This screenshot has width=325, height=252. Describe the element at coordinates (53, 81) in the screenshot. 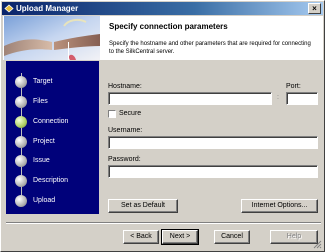

I see `step-target: Target` at that location.